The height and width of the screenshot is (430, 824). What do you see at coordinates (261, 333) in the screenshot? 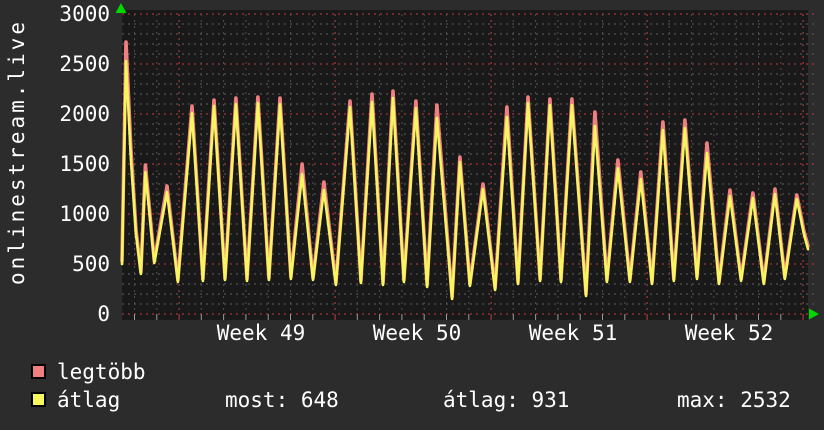
I see `x-axis-week-label: Week 49` at bounding box center [261, 333].